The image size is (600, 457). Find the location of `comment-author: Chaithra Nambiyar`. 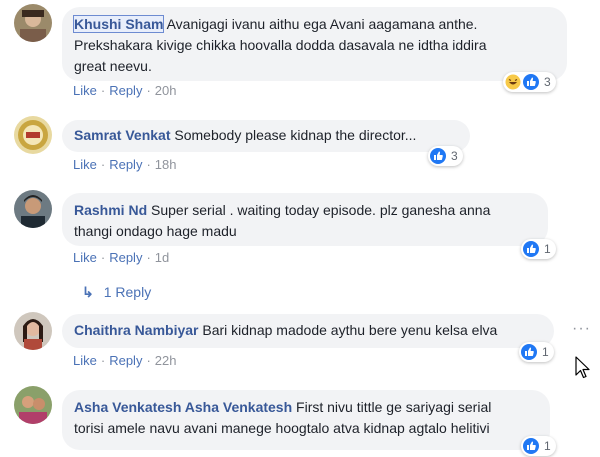

comment-author: Chaithra Nambiyar is located at coordinates (136, 330).